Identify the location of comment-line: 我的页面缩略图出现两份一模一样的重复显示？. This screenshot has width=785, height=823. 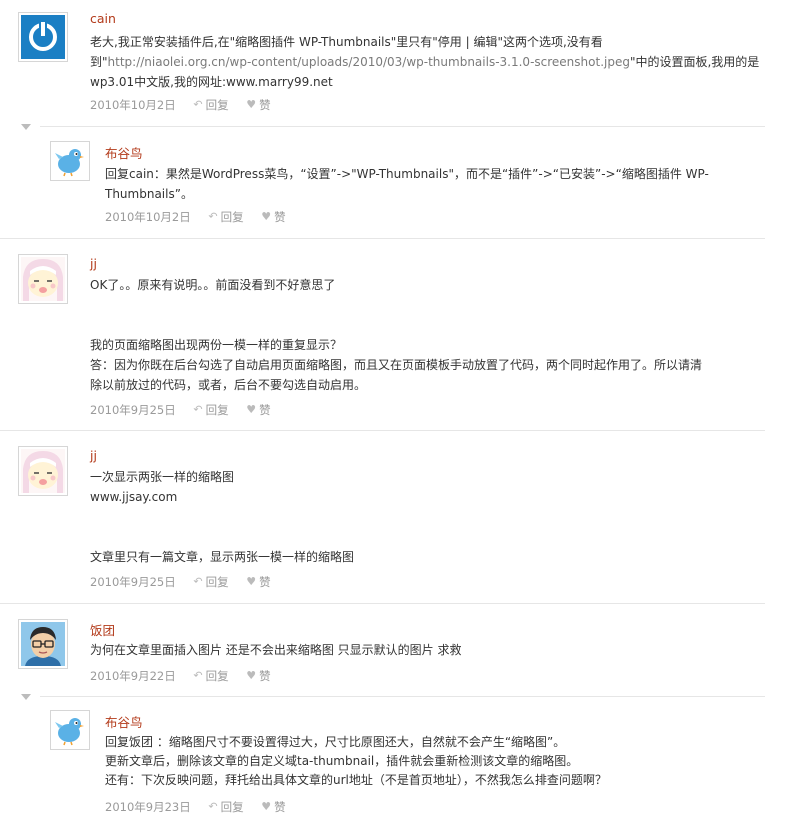
(216, 345).